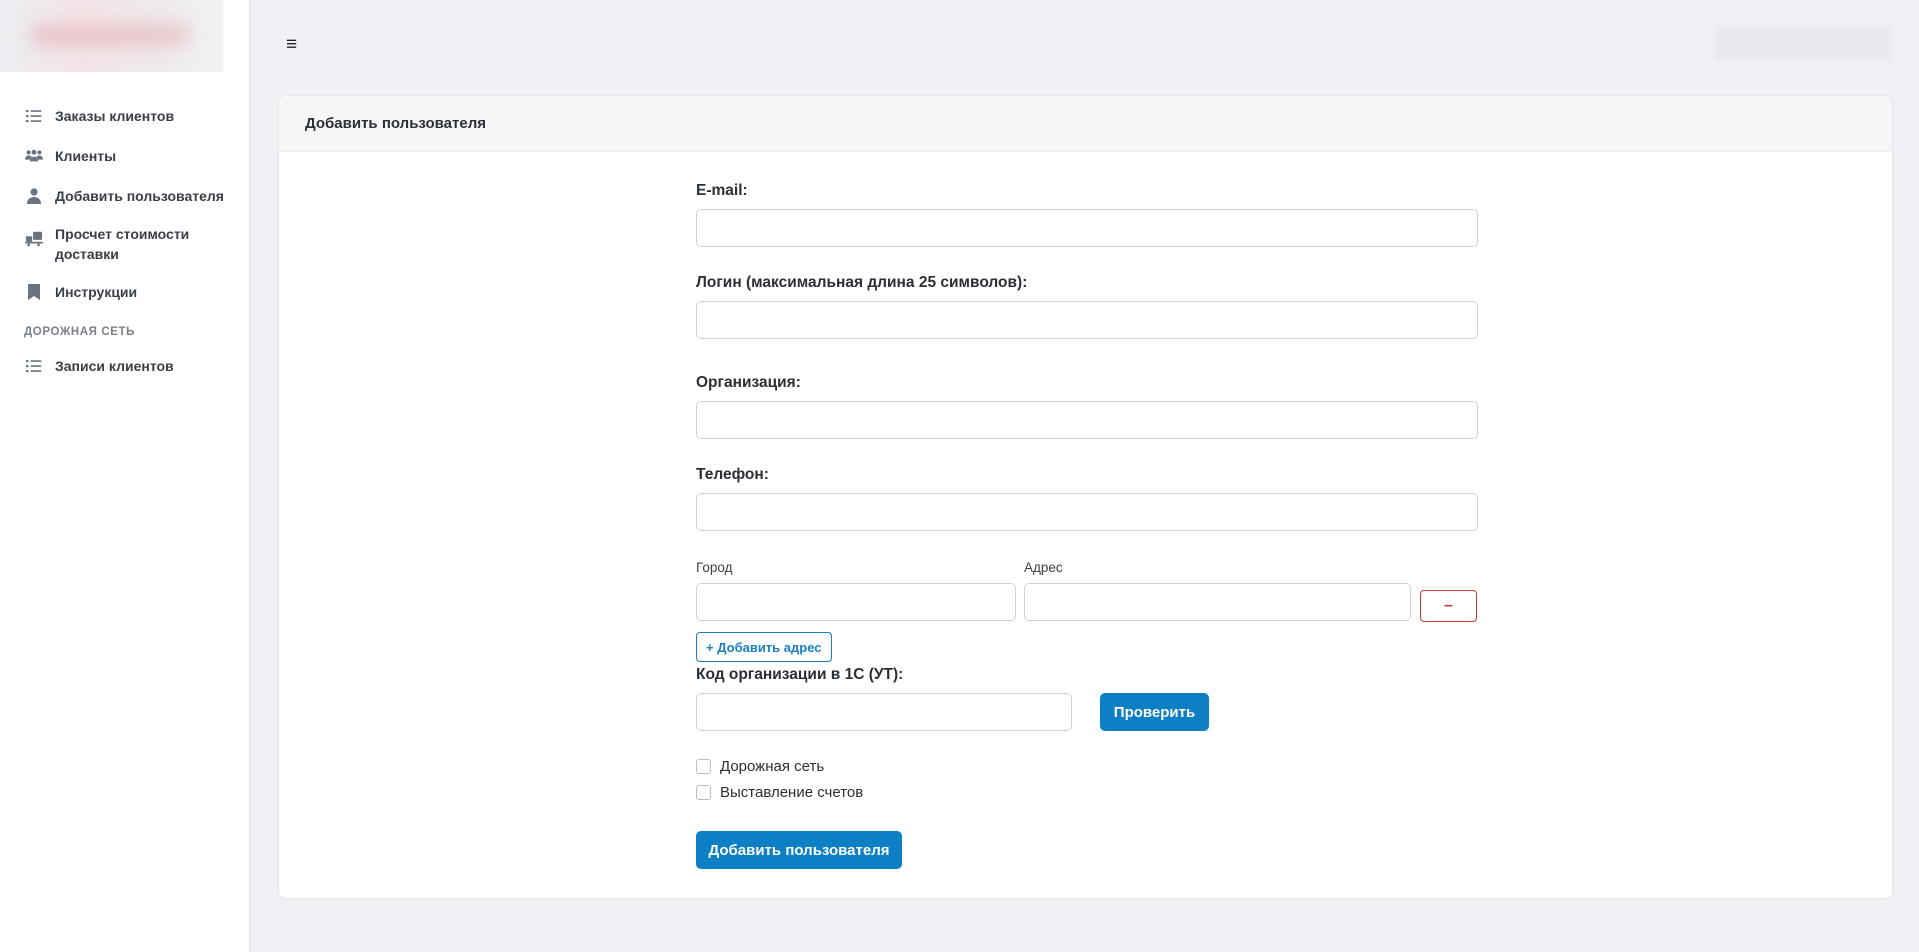 The height and width of the screenshot is (952, 1919). I want to click on invoicing-checkbox-label: Выставление счетов, so click(792, 792).